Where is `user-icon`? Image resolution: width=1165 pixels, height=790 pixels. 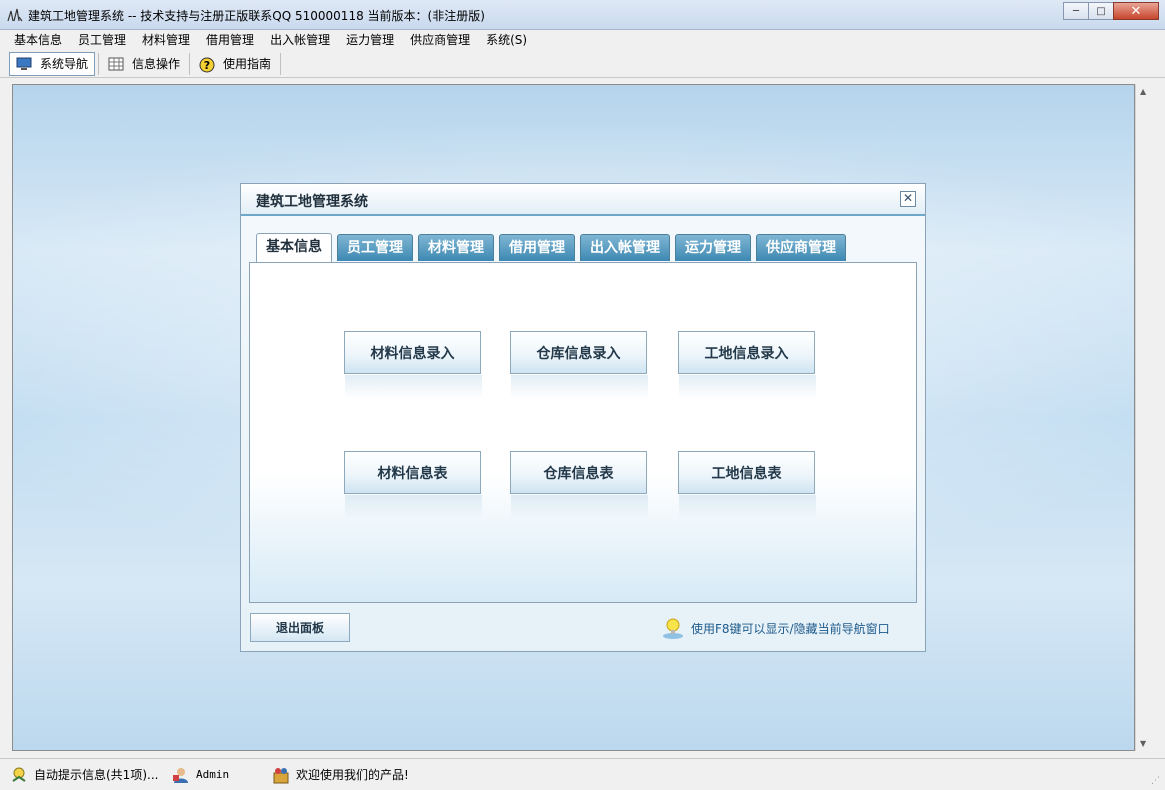
user-icon is located at coordinates (181, 775).